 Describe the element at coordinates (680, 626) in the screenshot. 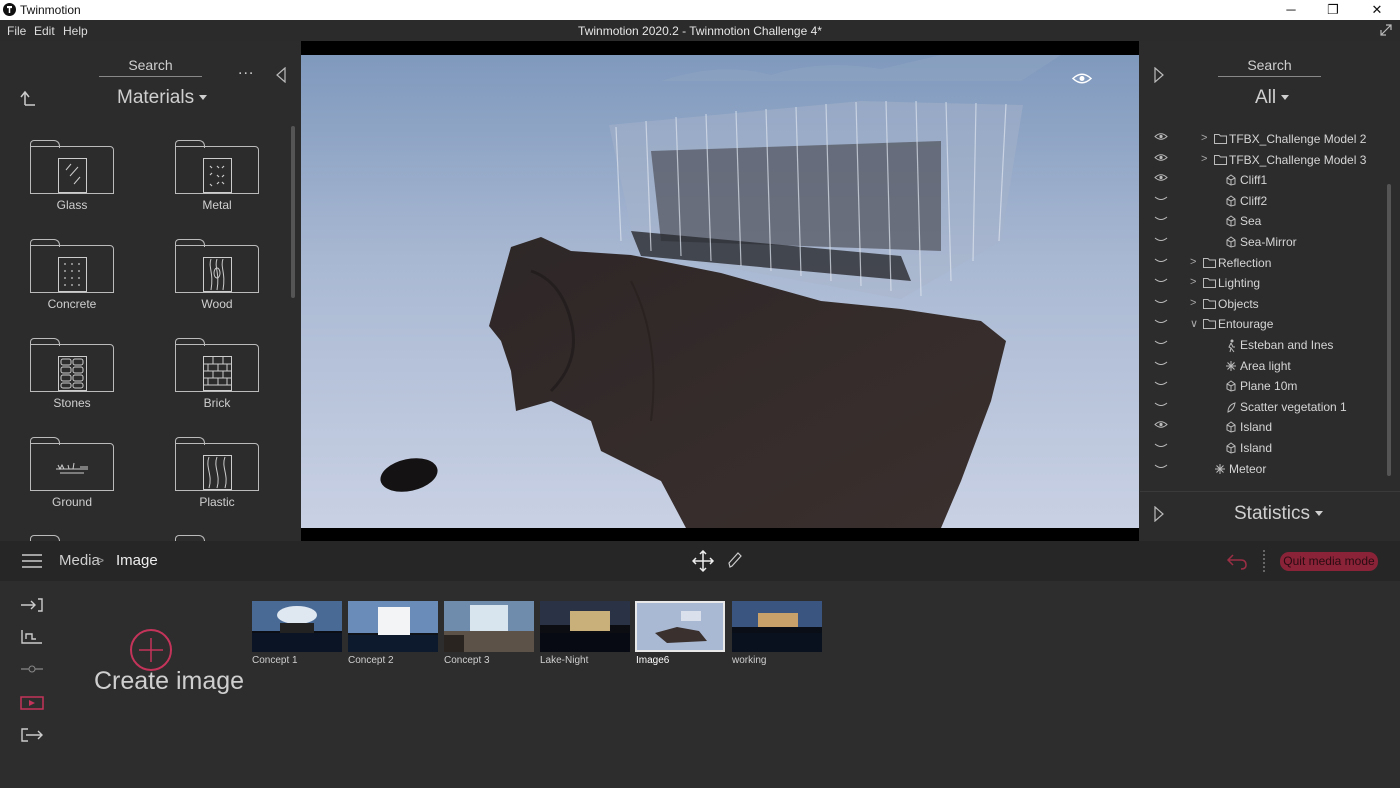

I see `media-thumbnail-selected` at that location.